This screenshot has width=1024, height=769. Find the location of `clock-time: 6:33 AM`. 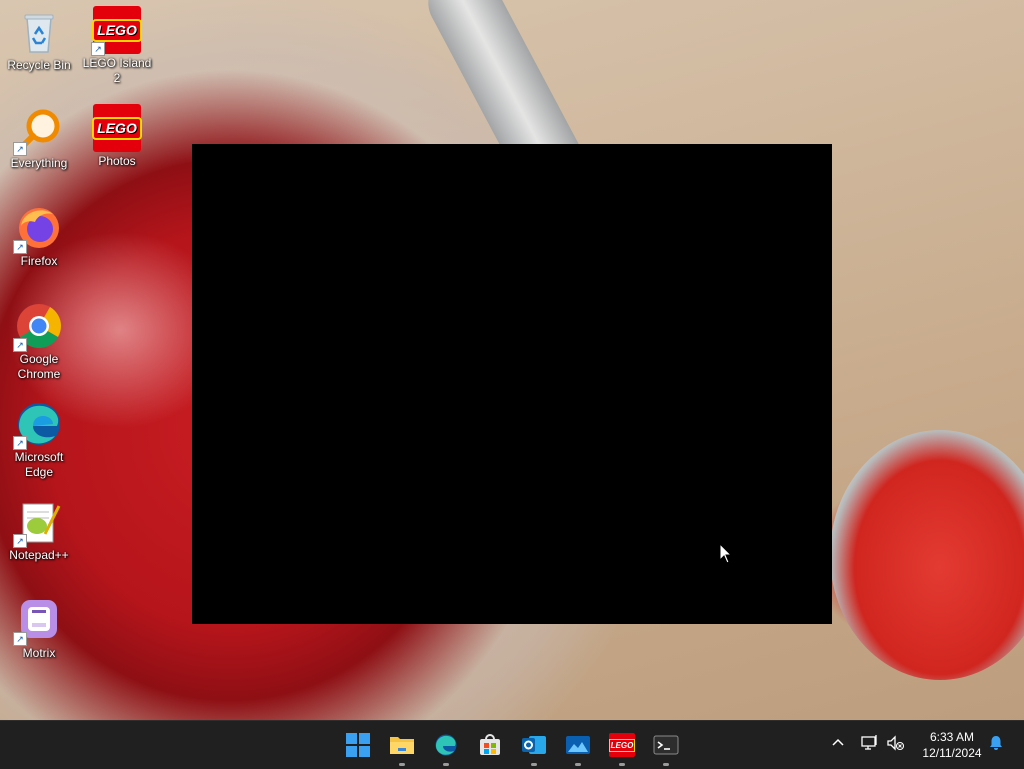

clock-time: 6:33 AM is located at coordinates (952, 737).